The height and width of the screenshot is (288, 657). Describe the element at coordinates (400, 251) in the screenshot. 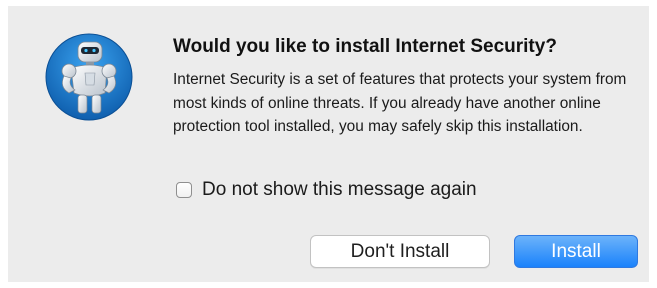

I see `dont-install-button: Don't Install` at that location.